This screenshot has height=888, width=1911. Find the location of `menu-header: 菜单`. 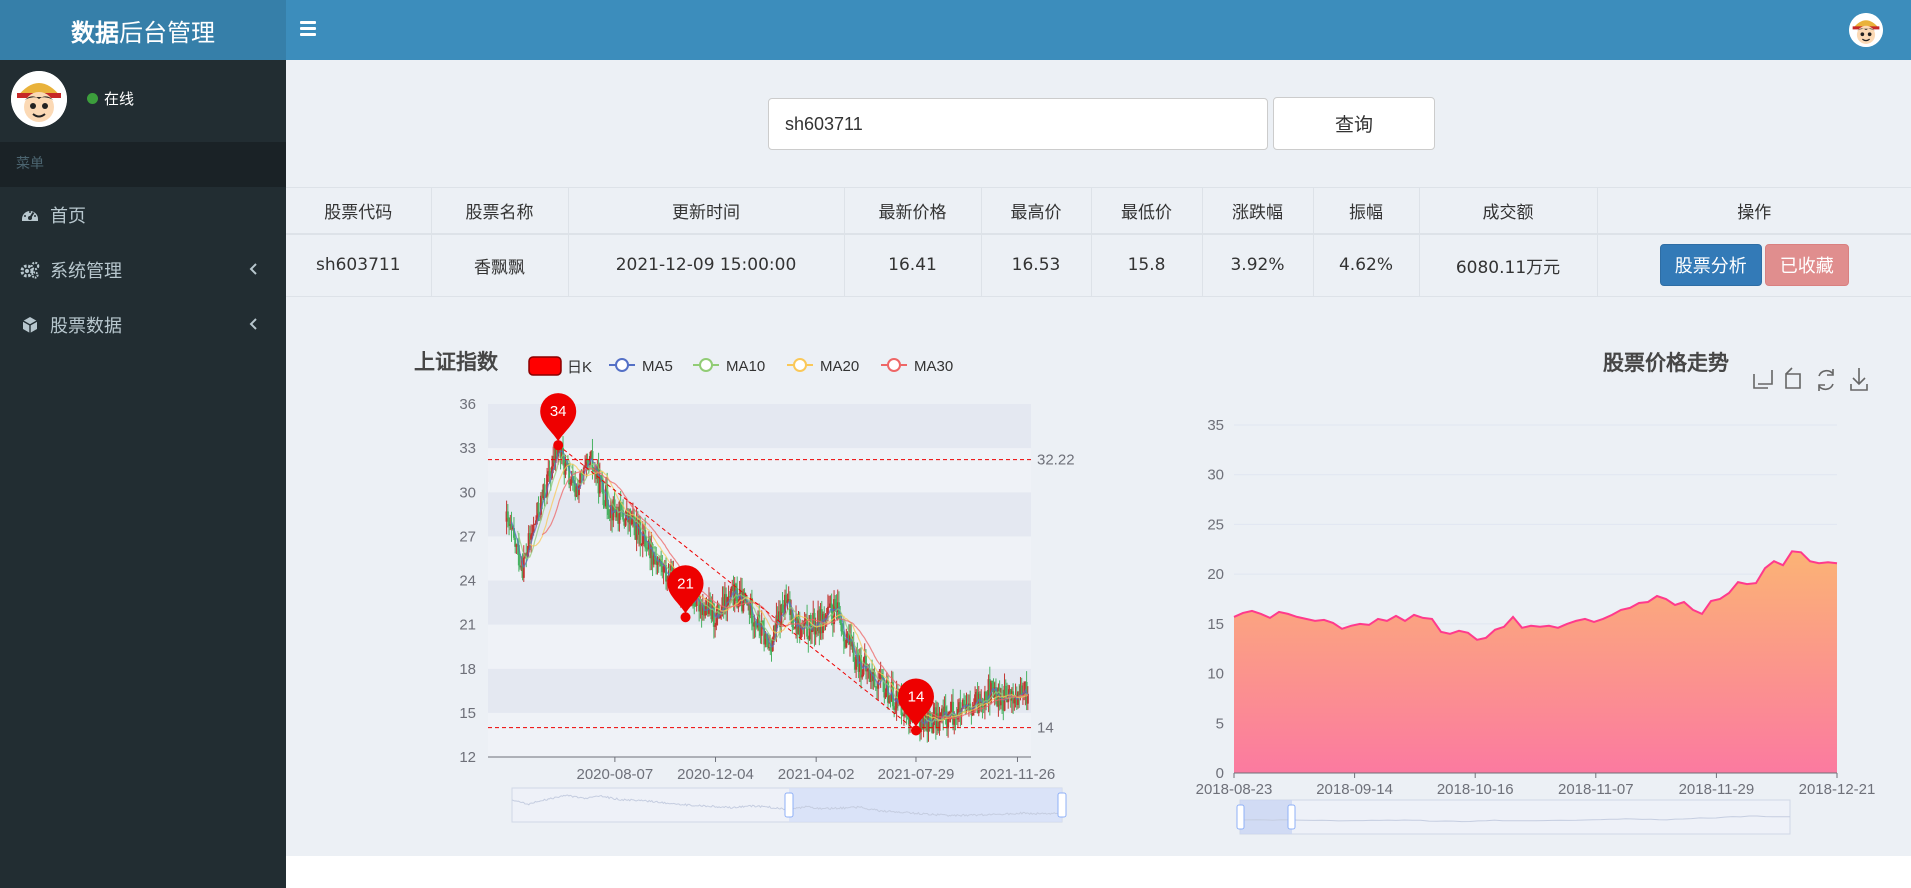

menu-header: 菜单 is located at coordinates (143, 164).